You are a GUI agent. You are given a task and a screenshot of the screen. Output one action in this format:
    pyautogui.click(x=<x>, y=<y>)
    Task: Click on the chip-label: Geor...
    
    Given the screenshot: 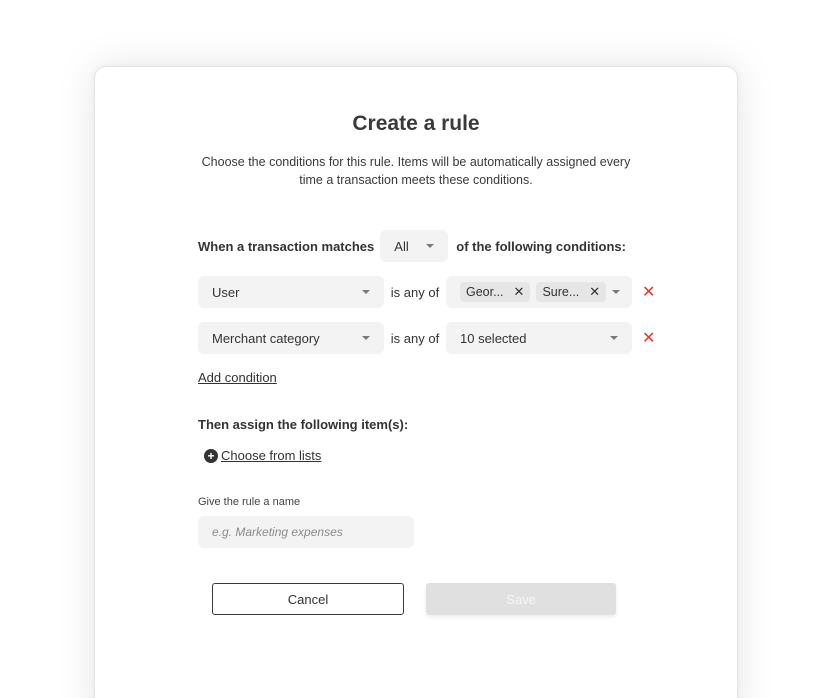 What is the action you would take?
    pyautogui.click(x=485, y=292)
    